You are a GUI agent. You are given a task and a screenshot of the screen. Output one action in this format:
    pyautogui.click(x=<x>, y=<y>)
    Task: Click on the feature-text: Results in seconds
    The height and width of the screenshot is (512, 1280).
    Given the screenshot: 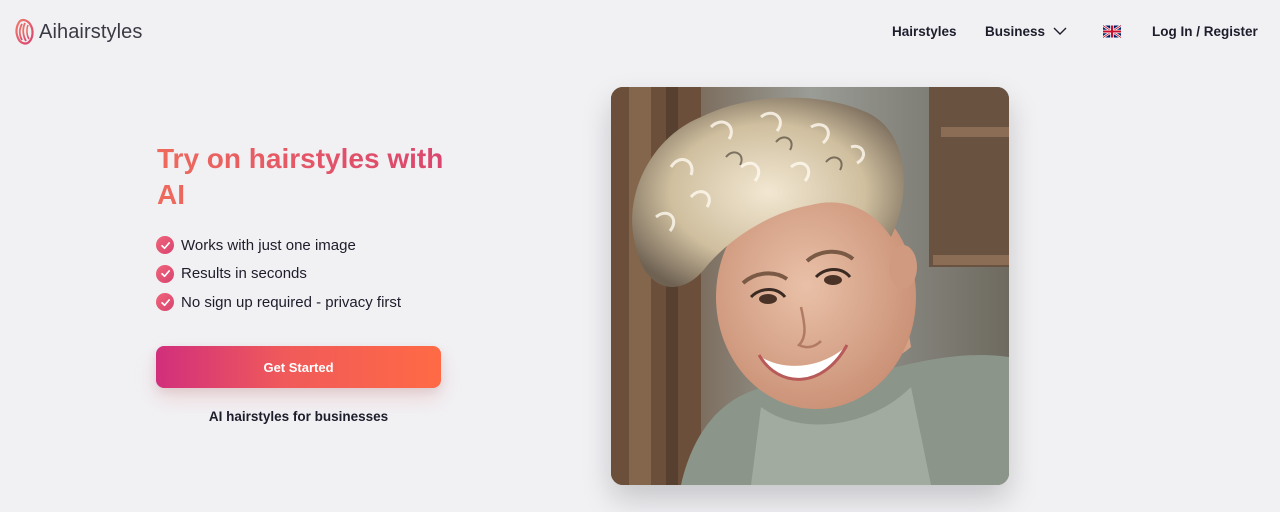 What is the action you would take?
    pyautogui.click(x=244, y=274)
    